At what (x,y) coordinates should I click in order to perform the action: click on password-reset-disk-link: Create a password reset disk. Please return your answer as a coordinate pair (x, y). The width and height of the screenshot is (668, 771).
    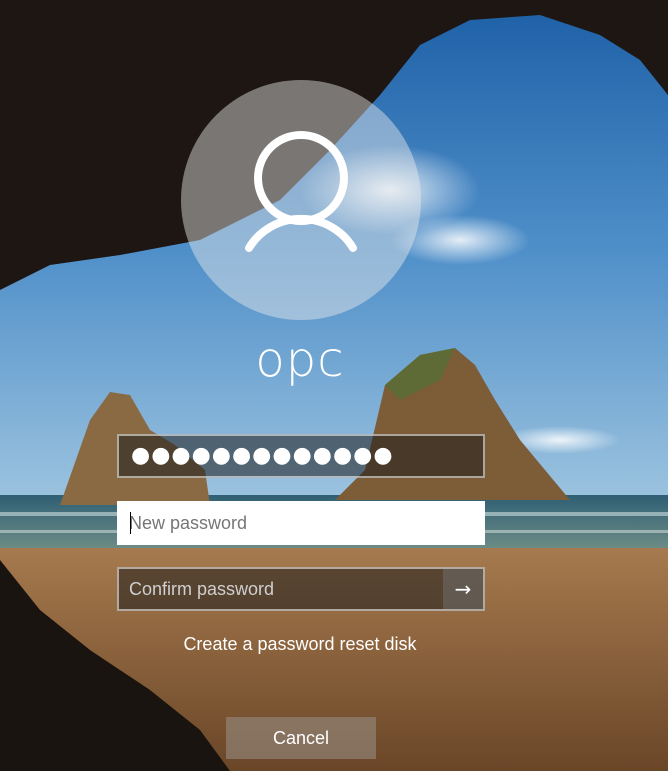
    Looking at the image, I should click on (300, 644).